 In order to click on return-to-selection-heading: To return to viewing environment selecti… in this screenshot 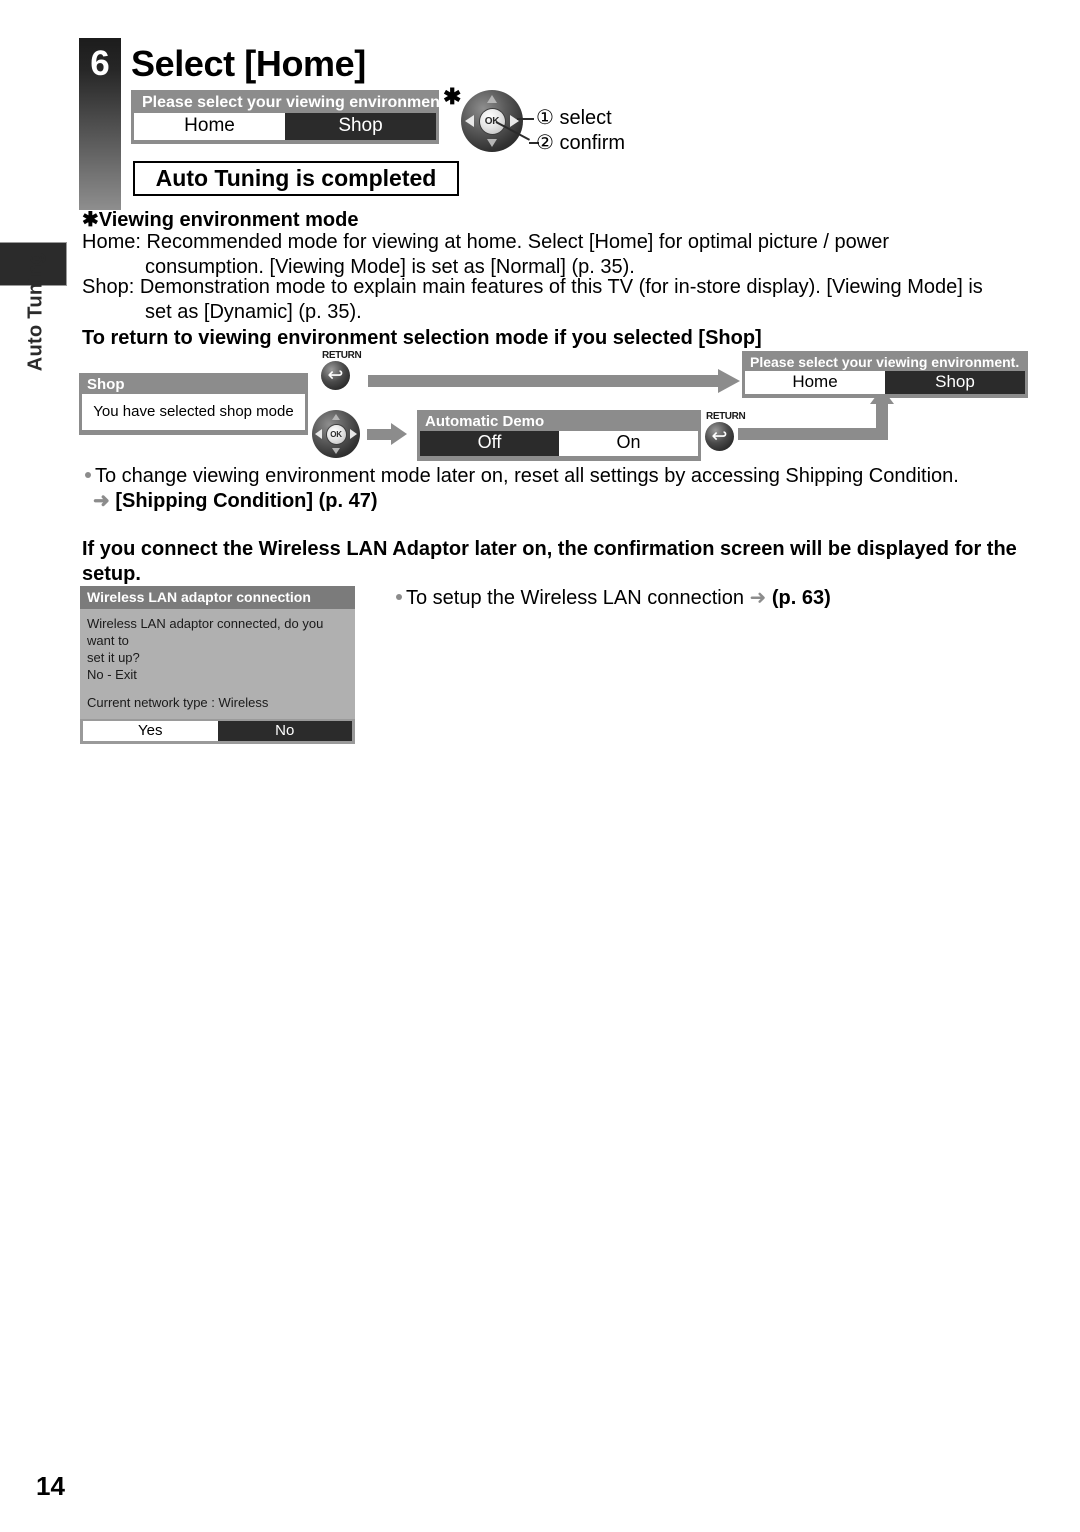, I will do `click(422, 338)`.